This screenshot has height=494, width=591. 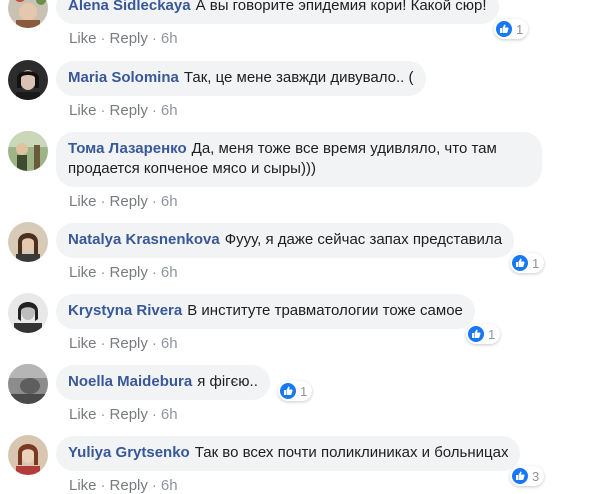 What do you see at coordinates (129, 452) in the screenshot?
I see `author-name: Yuliya Grytsenko` at bounding box center [129, 452].